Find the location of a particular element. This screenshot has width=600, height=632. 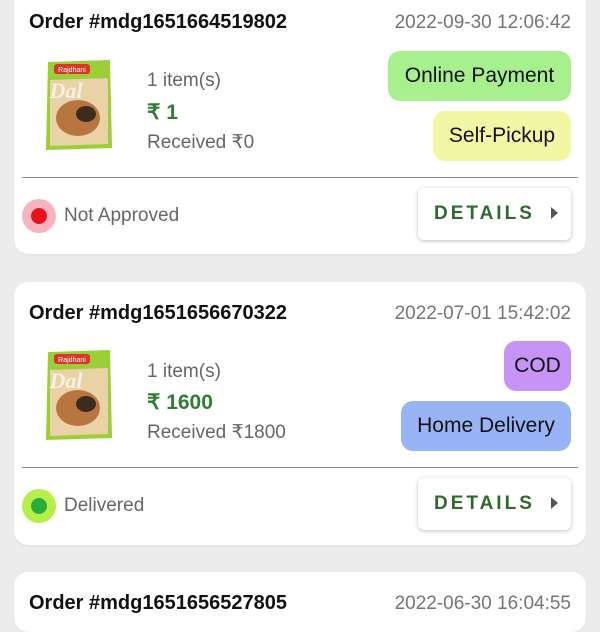

delivery-type-label: Self-Pickup is located at coordinates (502, 135).